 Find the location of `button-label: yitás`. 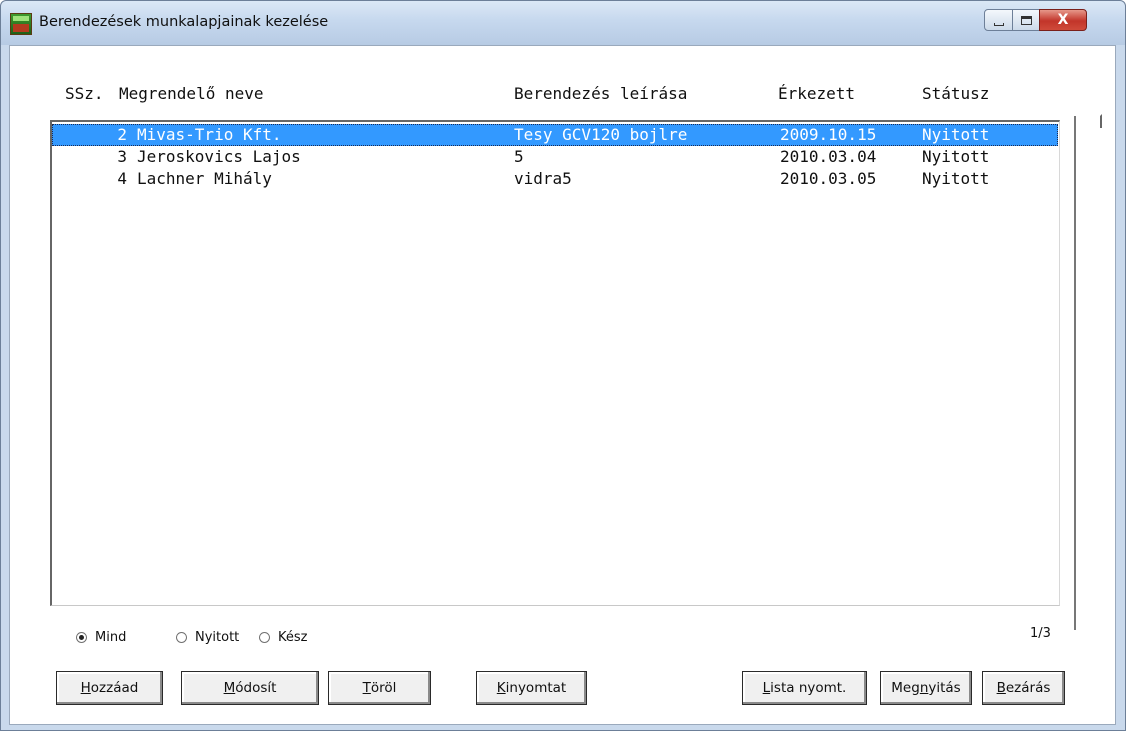

button-label: yitás is located at coordinates (944, 688).